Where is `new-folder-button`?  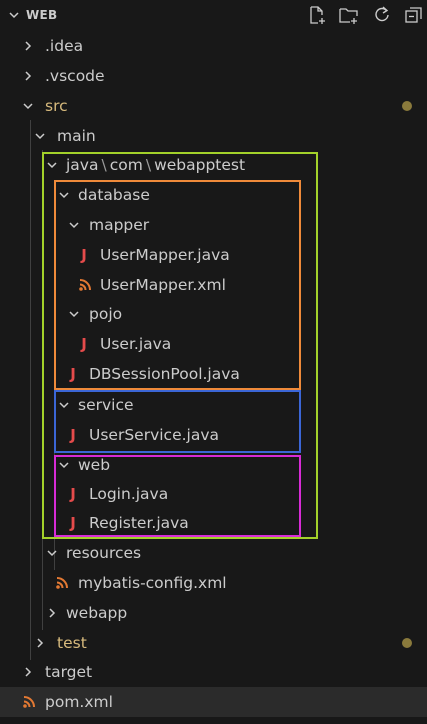 new-folder-button is located at coordinates (349, 15).